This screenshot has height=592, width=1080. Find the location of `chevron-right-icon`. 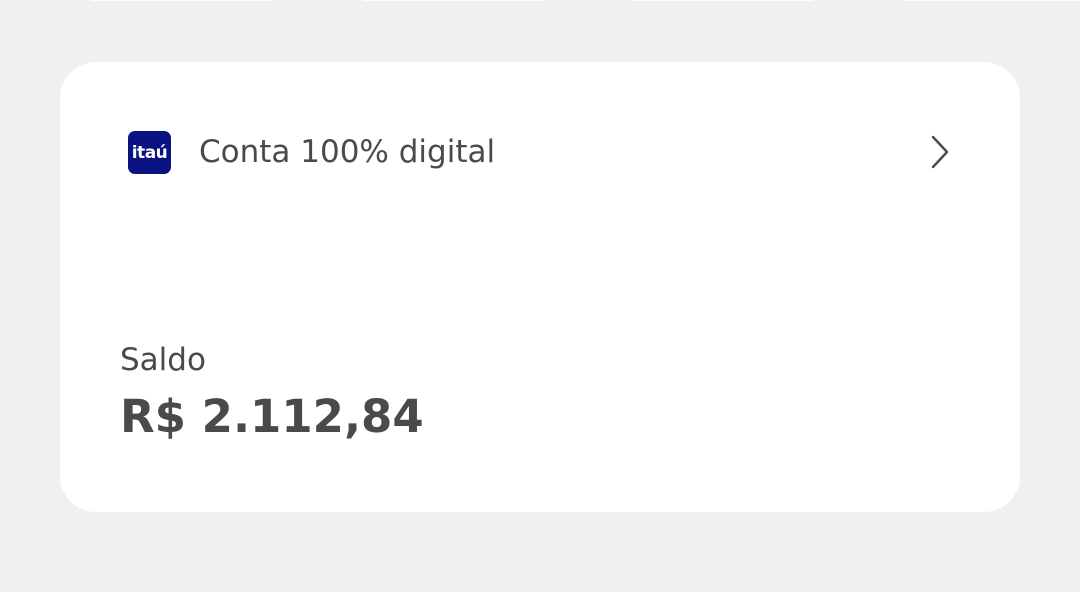

chevron-right-icon is located at coordinates (940, 152).